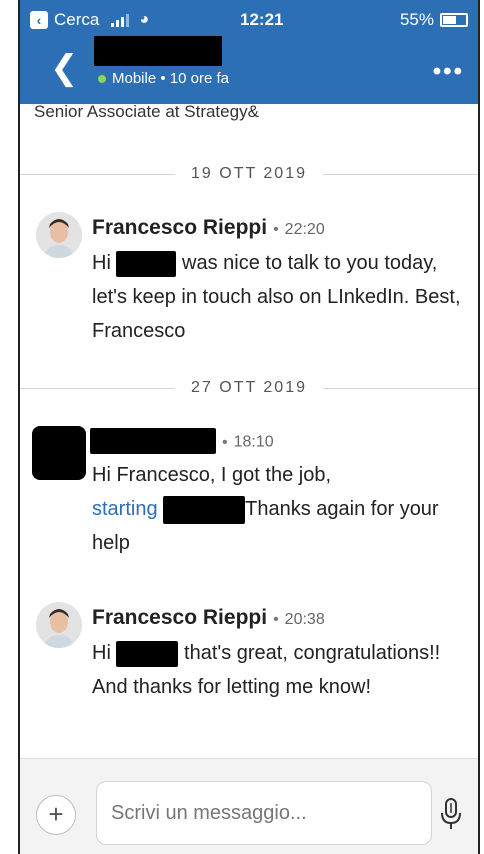  I want to click on message-composer: +, so click(249, 806).